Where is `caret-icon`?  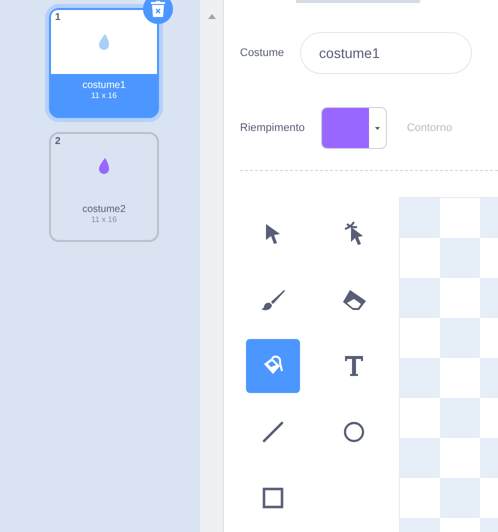 caret-icon is located at coordinates (377, 128).